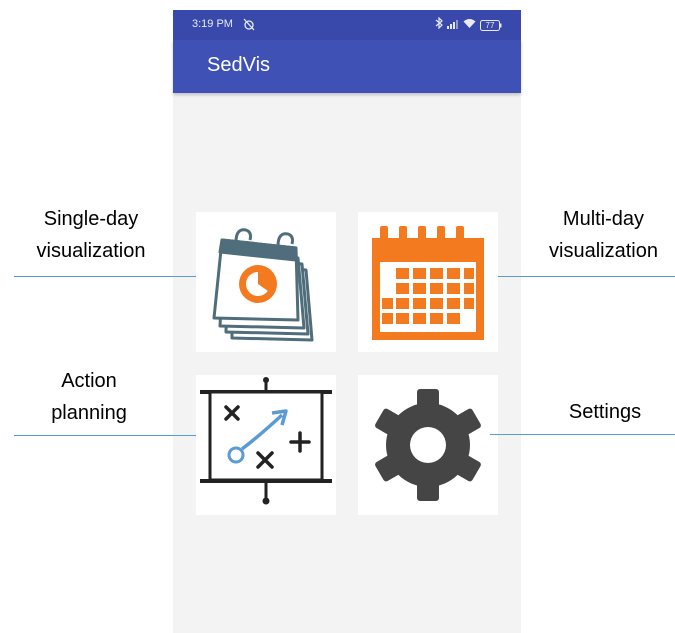  Describe the element at coordinates (105, 276) in the screenshot. I see `single-day-leader-line` at that location.